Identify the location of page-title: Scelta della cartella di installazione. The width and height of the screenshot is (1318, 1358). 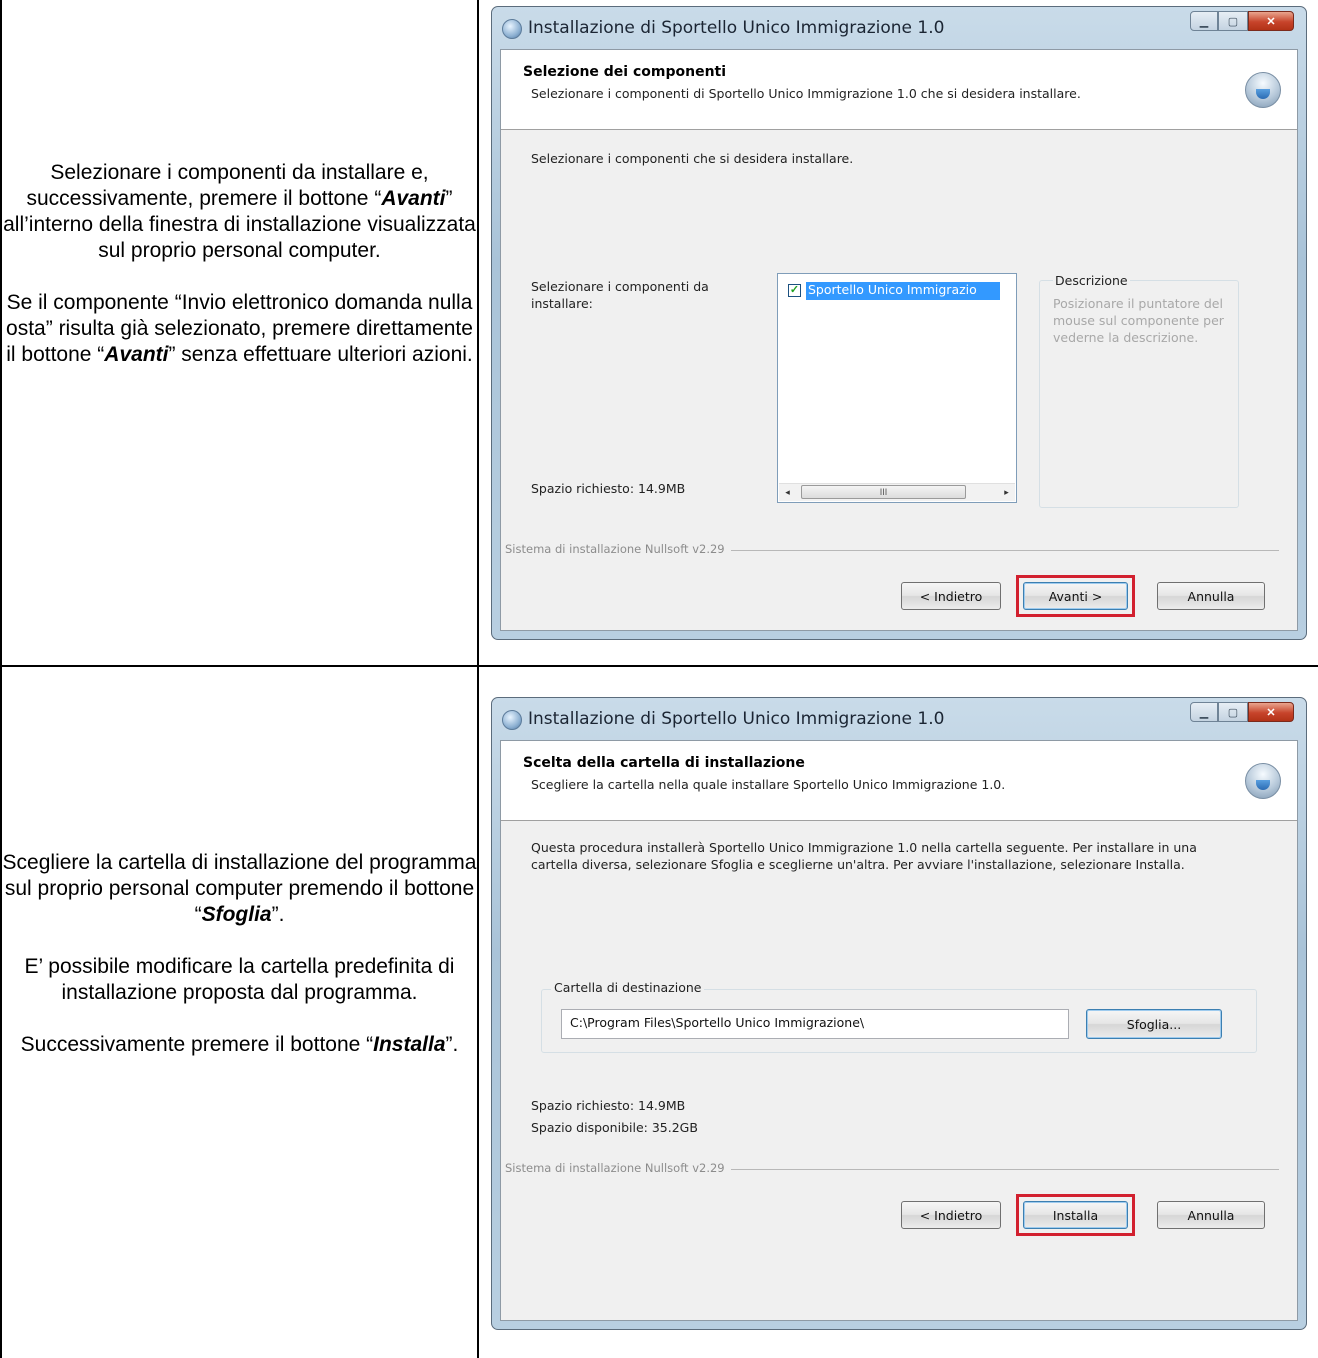
(664, 763).